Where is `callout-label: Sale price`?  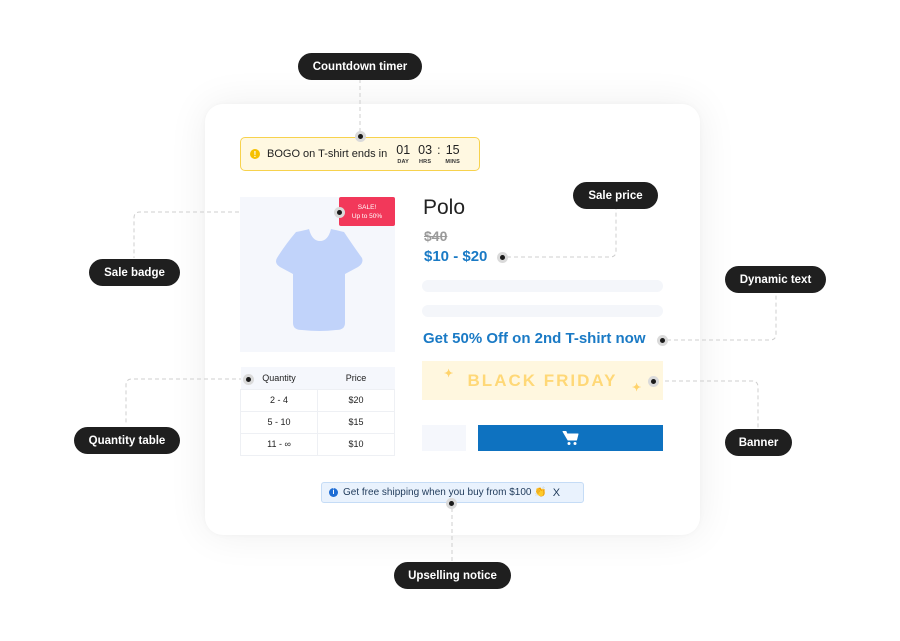
callout-label: Sale price is located at coordinates (615, 195).